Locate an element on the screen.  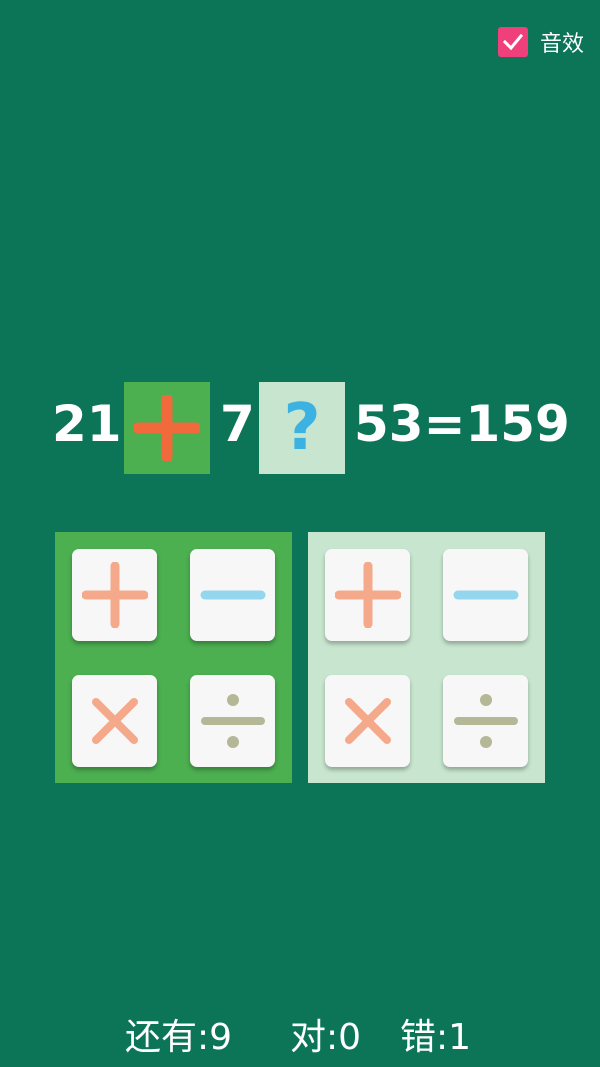
operator-slot-2: ? is located at coordinates (302, 428).